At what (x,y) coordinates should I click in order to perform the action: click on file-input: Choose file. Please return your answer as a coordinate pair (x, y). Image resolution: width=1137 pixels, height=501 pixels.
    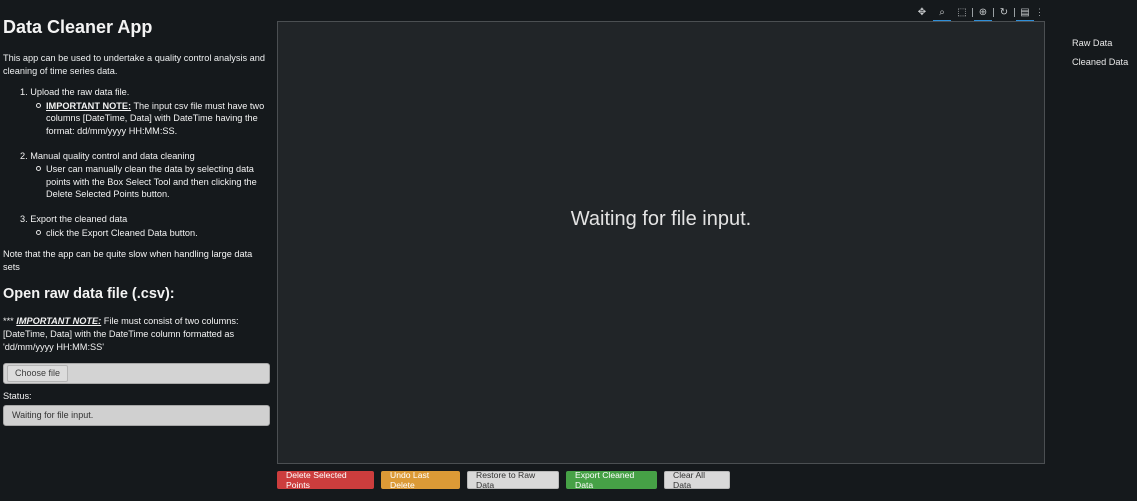
    Looking at the image, I should click on (136, 374).